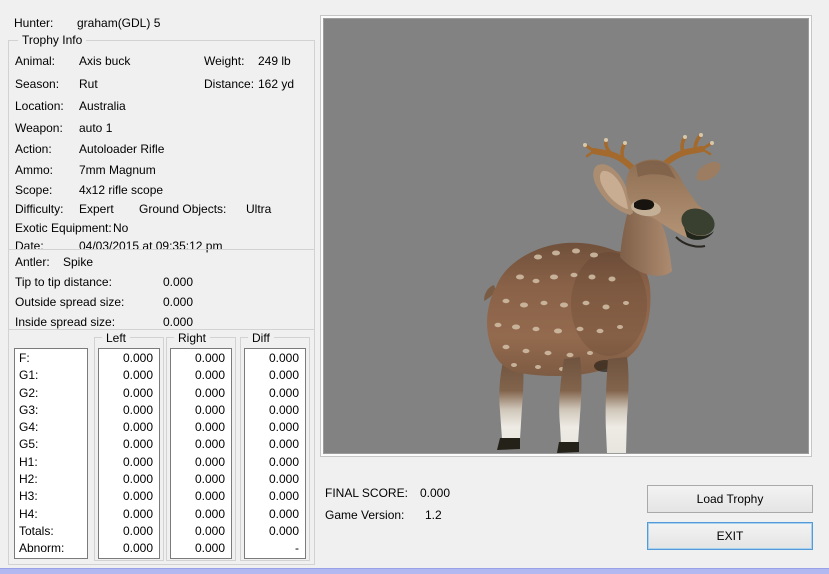 Image resolution: width=829 pixels, height=574 pixels. I want to click on right-column-header: Right, so click(192, 338).